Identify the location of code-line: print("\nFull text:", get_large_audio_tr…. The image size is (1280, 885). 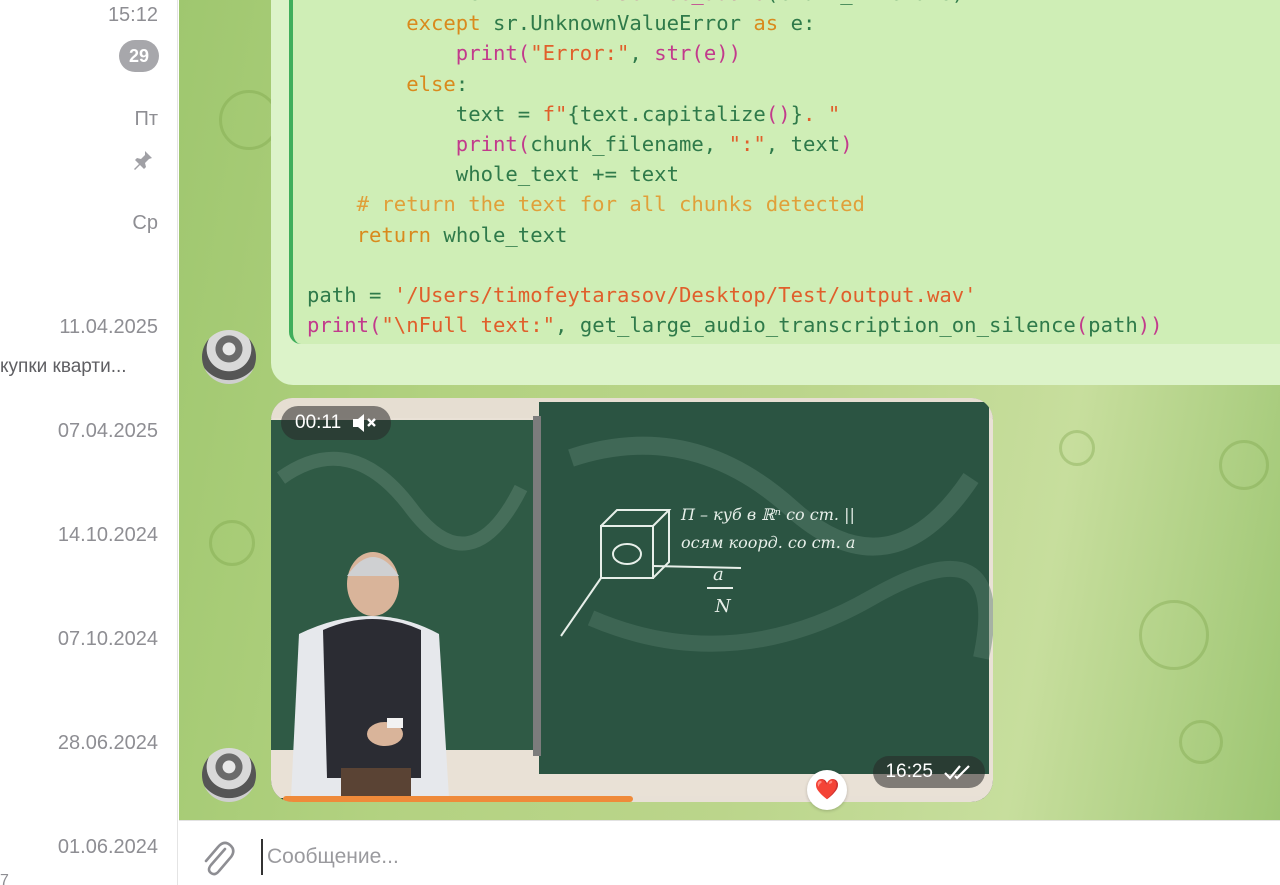
(735, 325).